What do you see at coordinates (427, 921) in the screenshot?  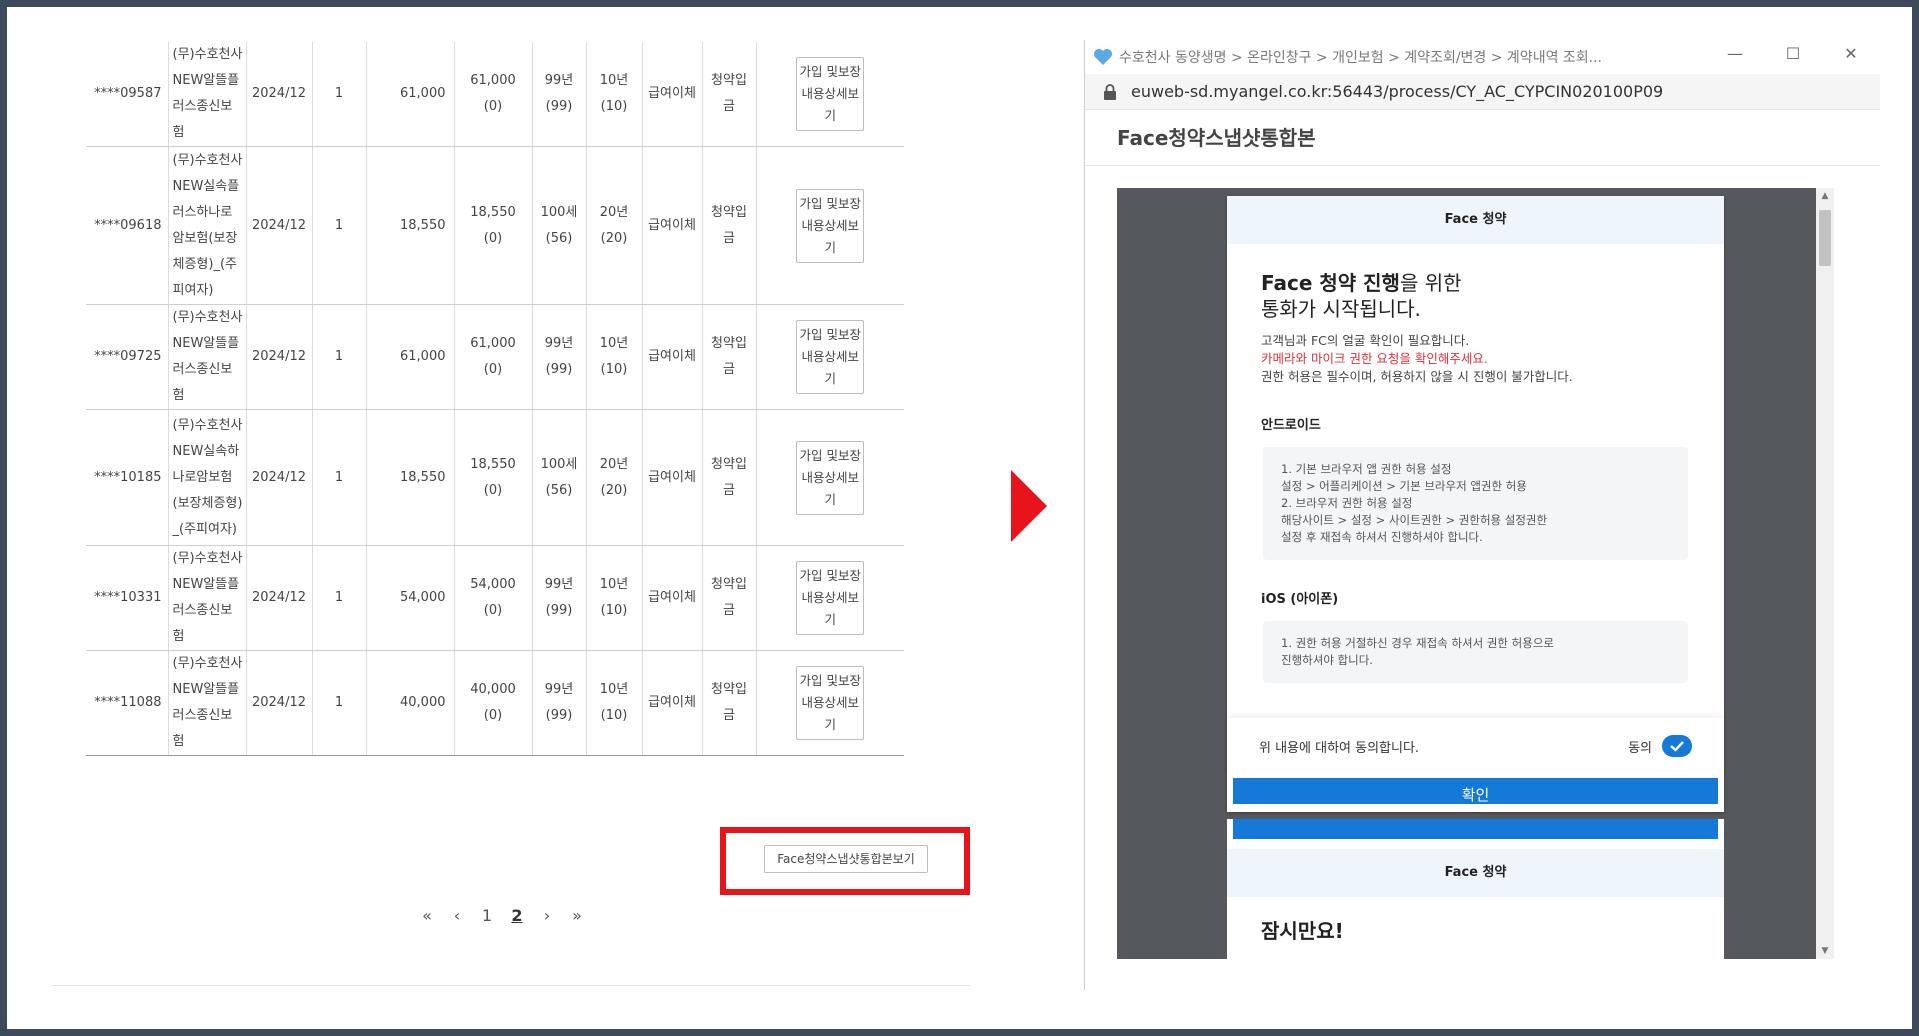 I see `page-first-button: «` at bounding box center [427, 921].